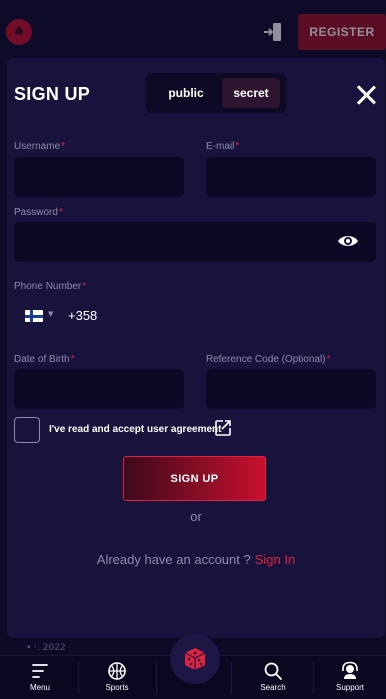 Image resolution: width=386 pixels, height=699 pixels. What do you see at coordinates (251, 93) in the screenshot?
I see `toggle-option-secret: secret` at bounding box center [251, 93].